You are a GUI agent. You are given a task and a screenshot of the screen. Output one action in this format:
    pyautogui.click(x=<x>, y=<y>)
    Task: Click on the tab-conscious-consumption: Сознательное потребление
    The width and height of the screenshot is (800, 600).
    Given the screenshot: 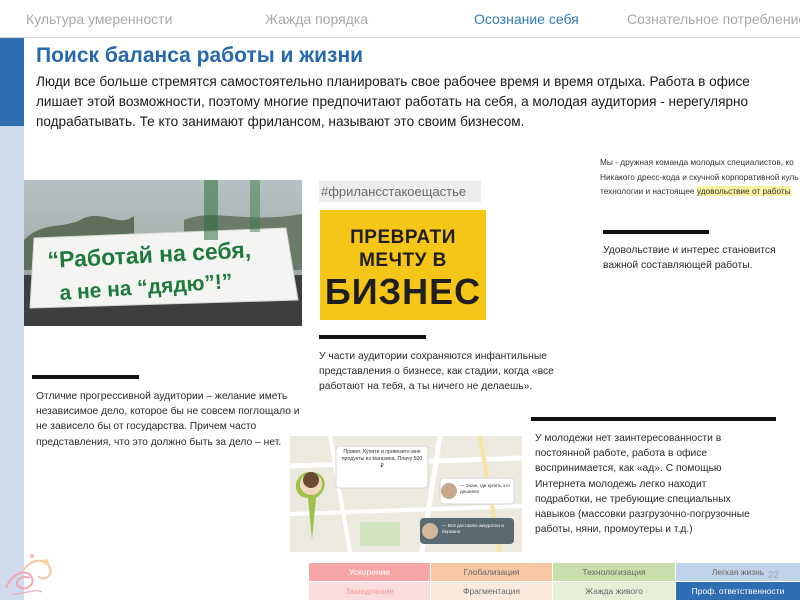 What is the action you would take?
    pyautogui.click(x=713, y=19)
    